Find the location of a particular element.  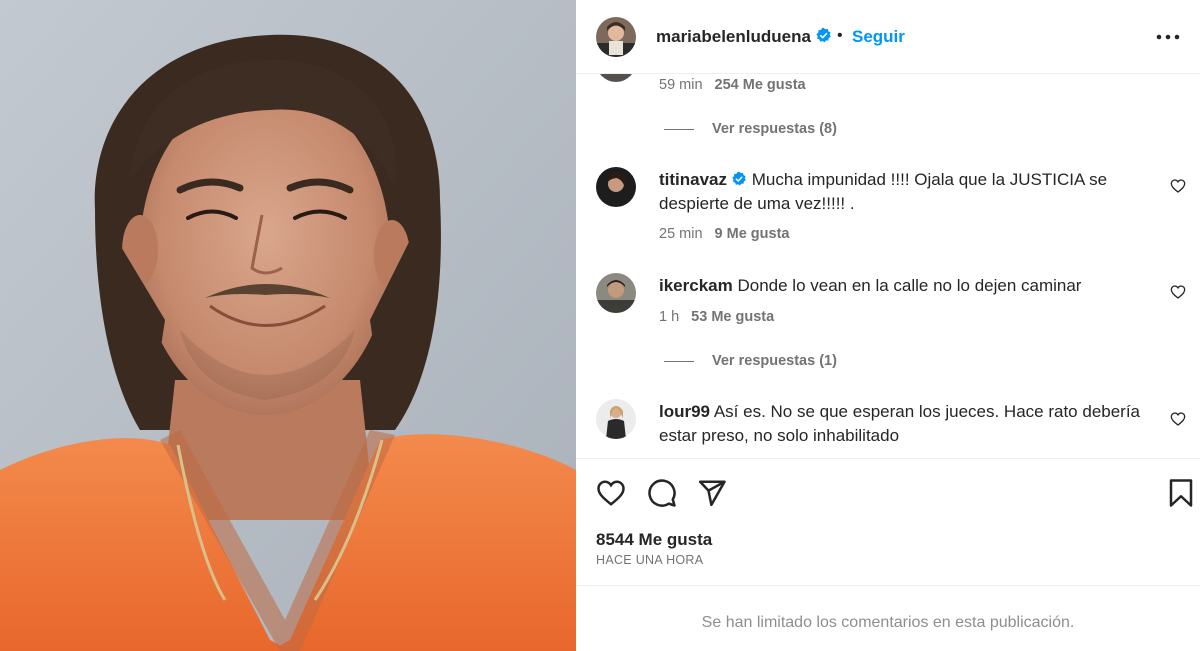

view-replies-button: Ver respuestas (8) is located at coordinates (750, 129).